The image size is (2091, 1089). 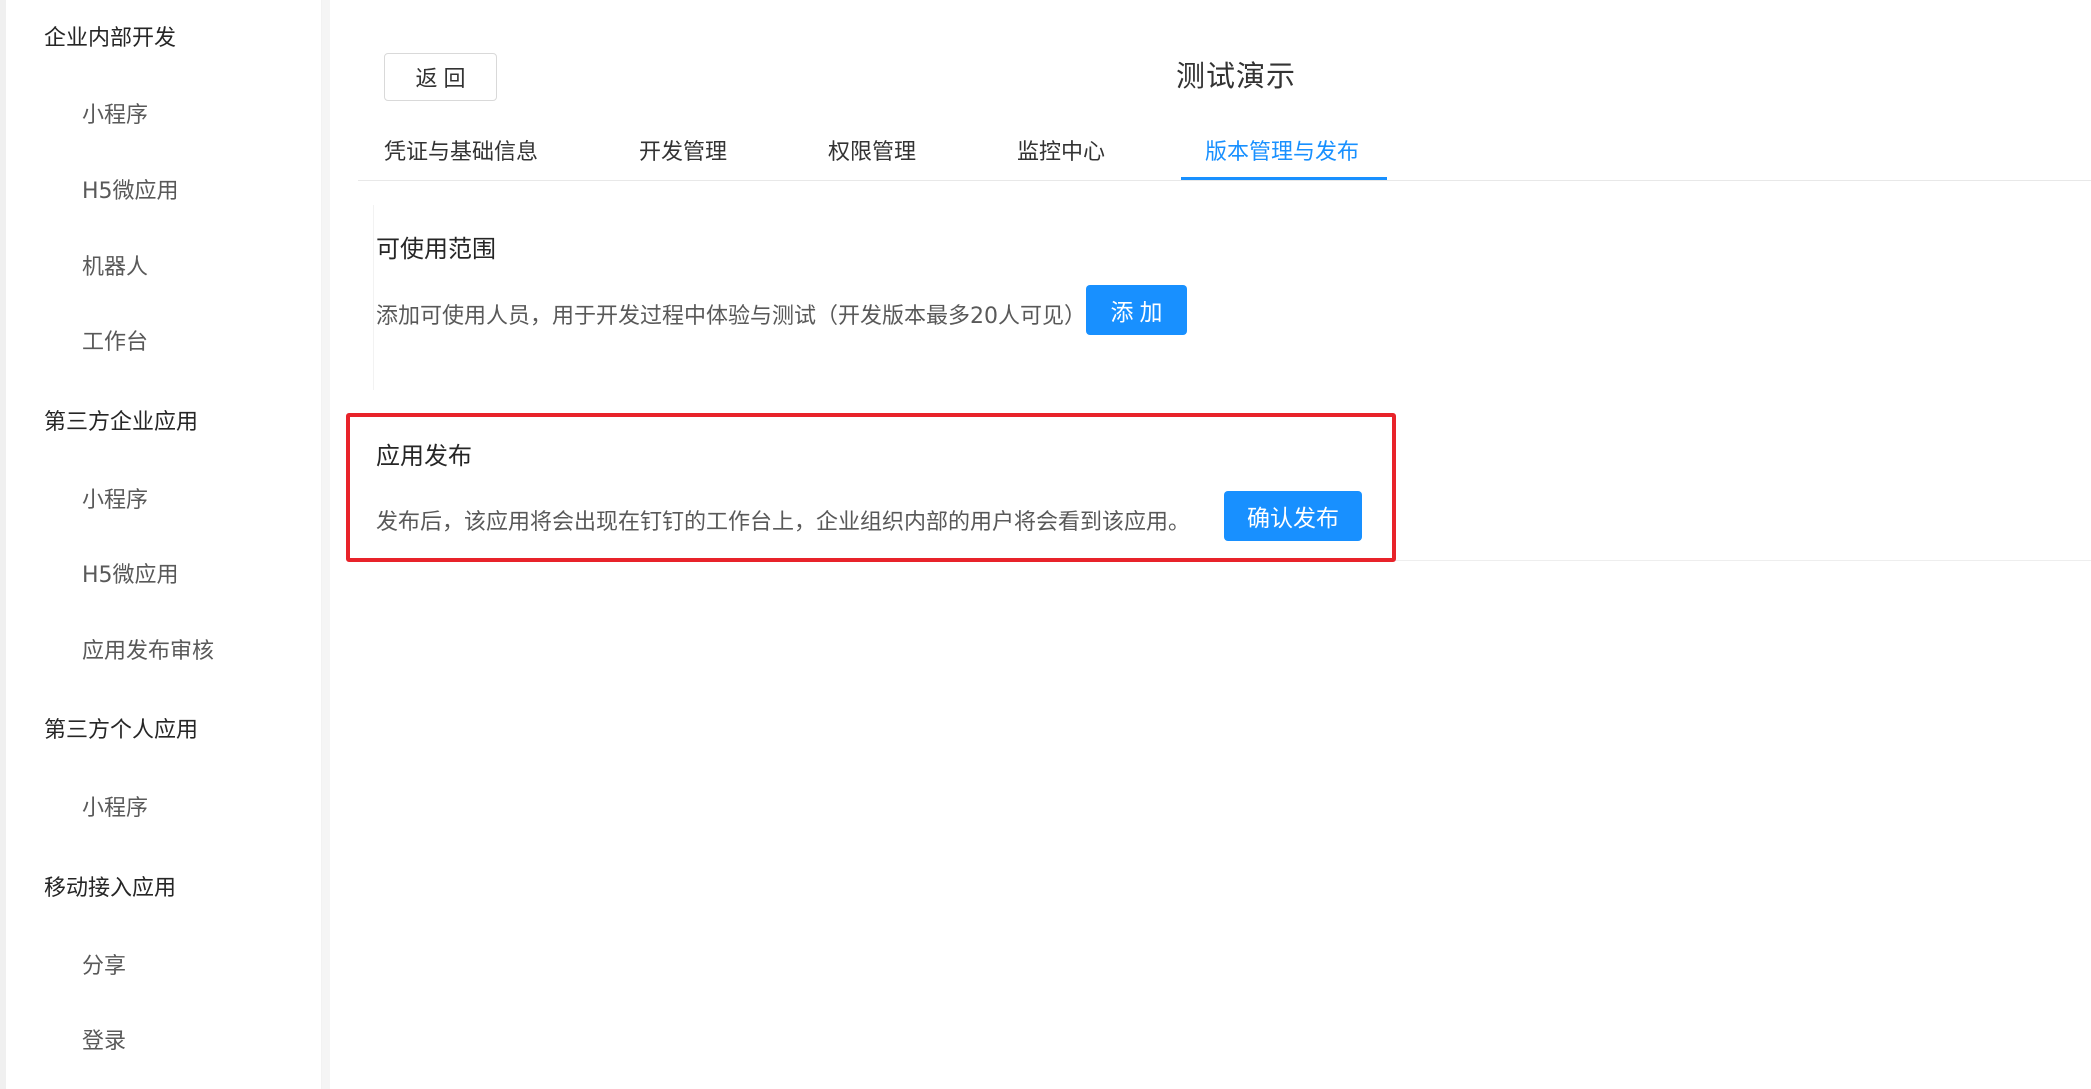 I want to click on tab-credentials: 凭证与基础信息, so click(x=461, y=150).